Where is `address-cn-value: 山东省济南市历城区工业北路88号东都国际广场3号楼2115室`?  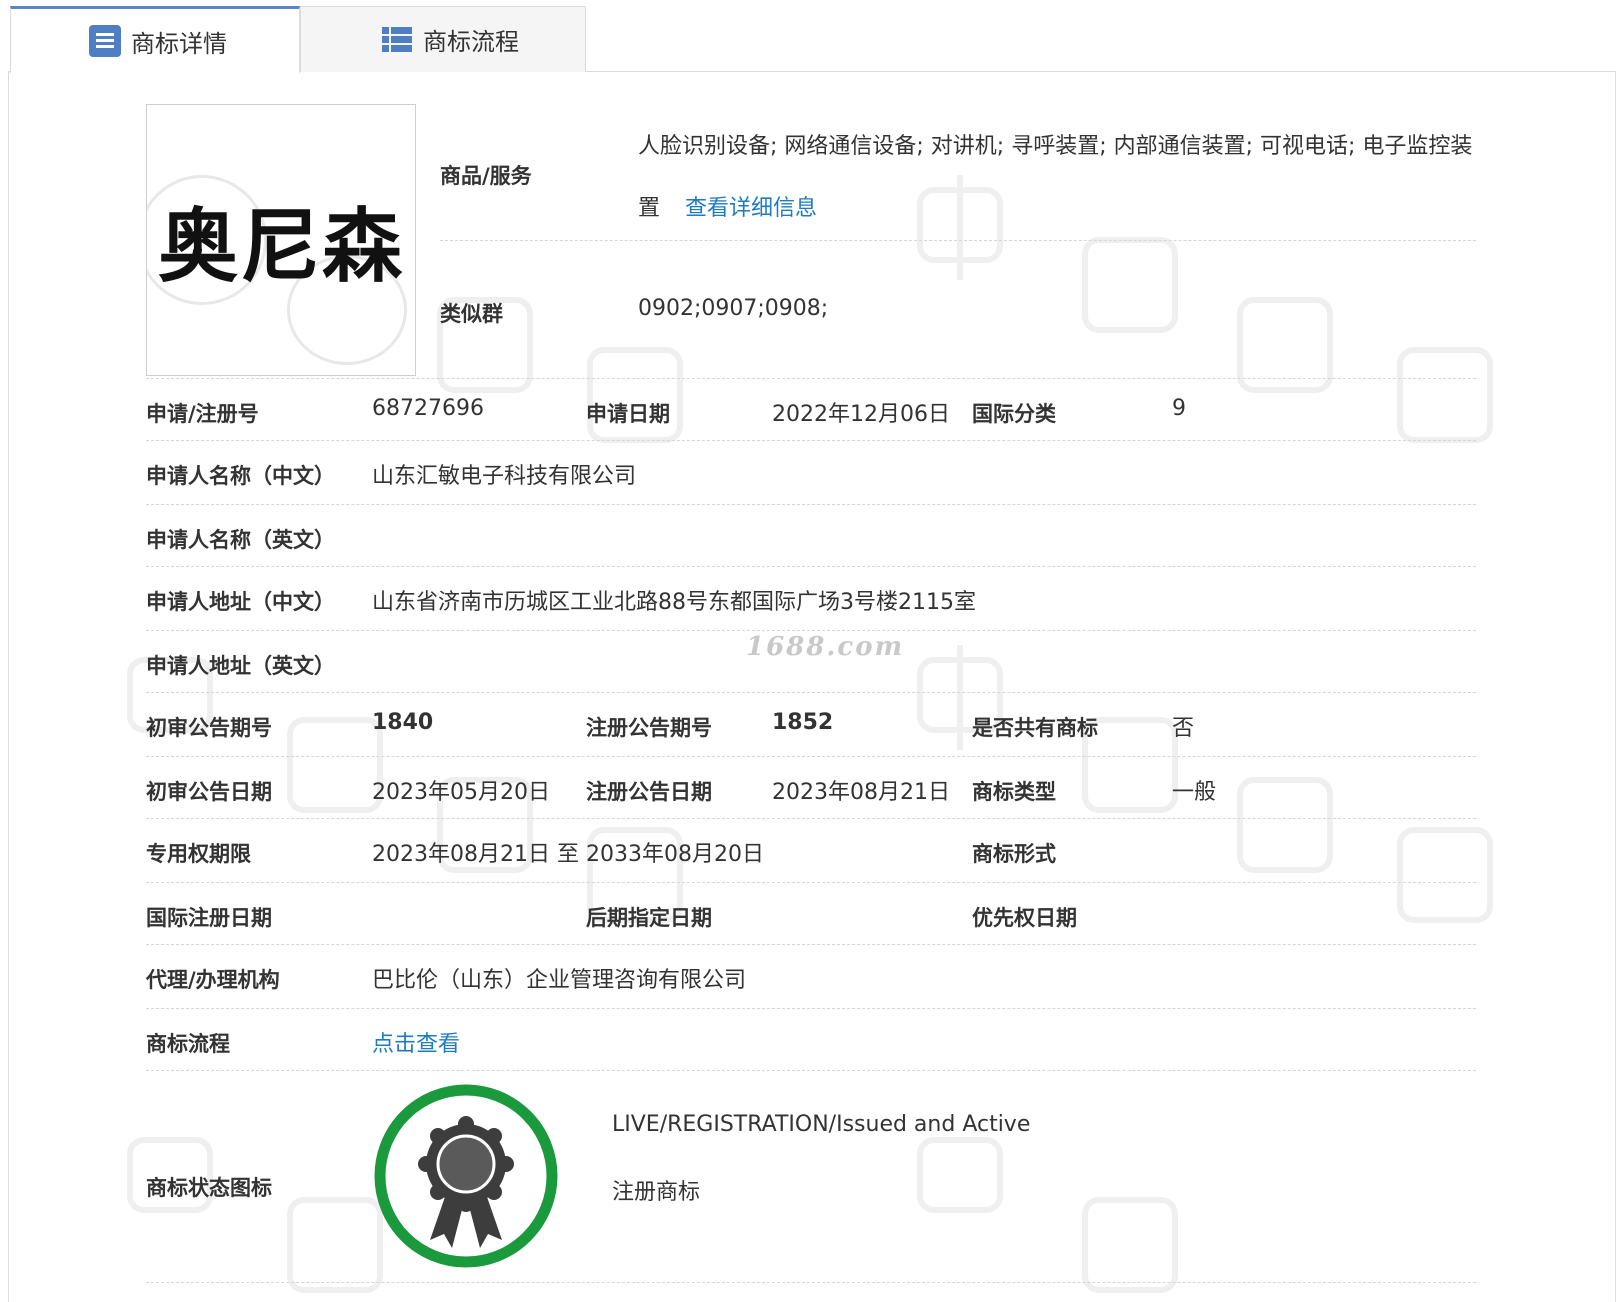
address-cn-value: 山东省济南市历城区工业北路88号东都国际广场3号楼2115室 is located at coordinates (674, 602).